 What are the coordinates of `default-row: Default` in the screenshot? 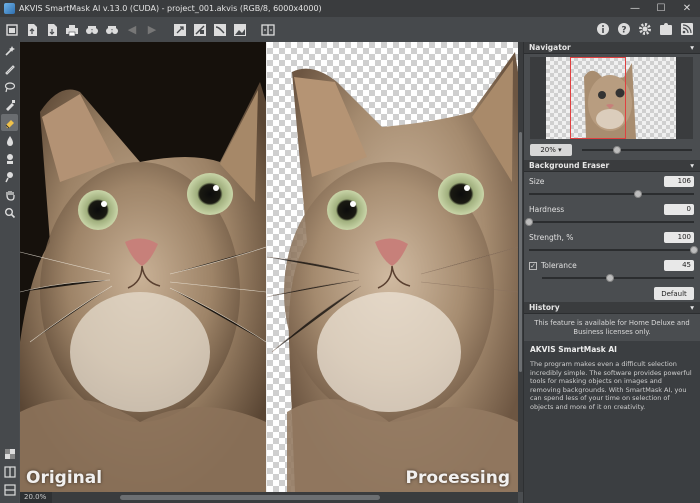 It's located at (612, 293).